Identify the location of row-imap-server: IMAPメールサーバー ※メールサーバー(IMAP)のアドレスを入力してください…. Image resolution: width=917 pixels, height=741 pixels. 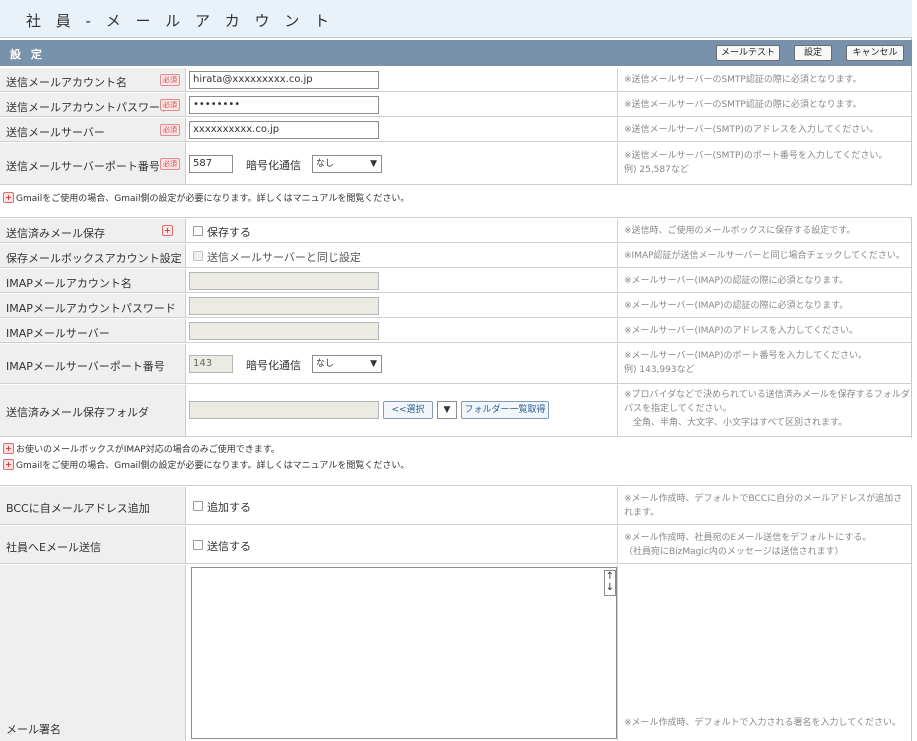
(456, 331).